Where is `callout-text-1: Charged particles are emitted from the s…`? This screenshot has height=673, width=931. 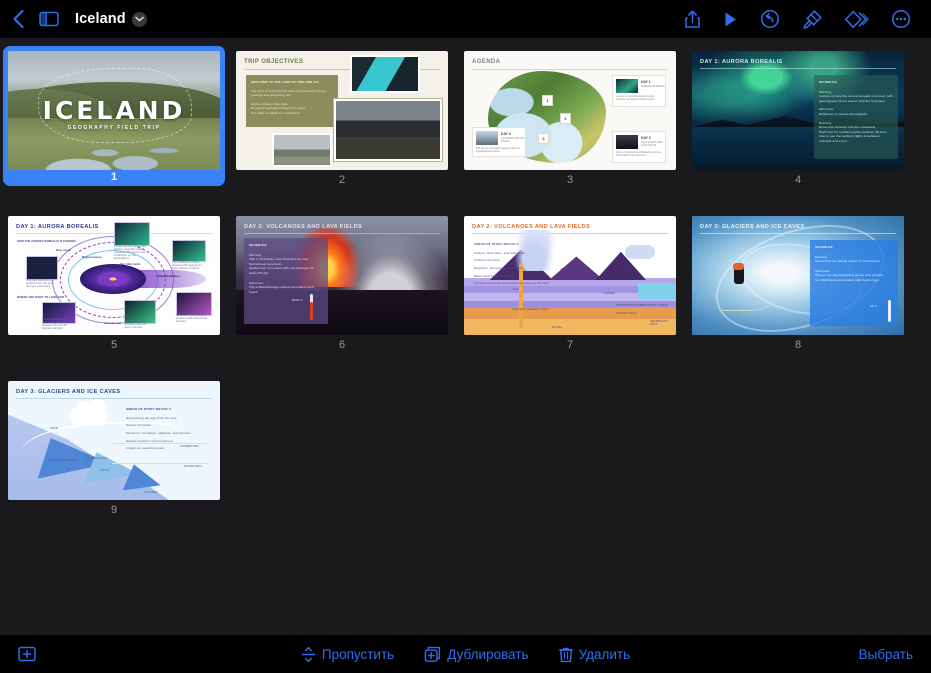 callout-text-1: Charged particles are emitted from the s… is located at coordinates (40, 283).